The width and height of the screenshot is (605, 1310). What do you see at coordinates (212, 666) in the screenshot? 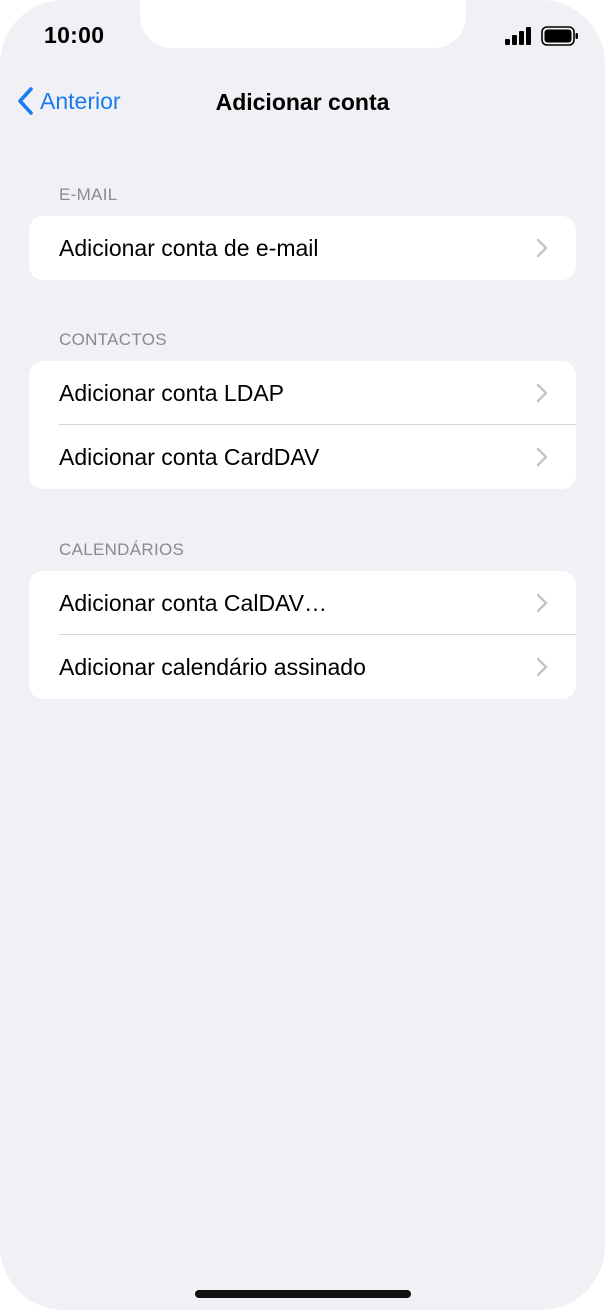
I see `row-label: Adicionar calendário assinado` at bounding box center [212, 666].